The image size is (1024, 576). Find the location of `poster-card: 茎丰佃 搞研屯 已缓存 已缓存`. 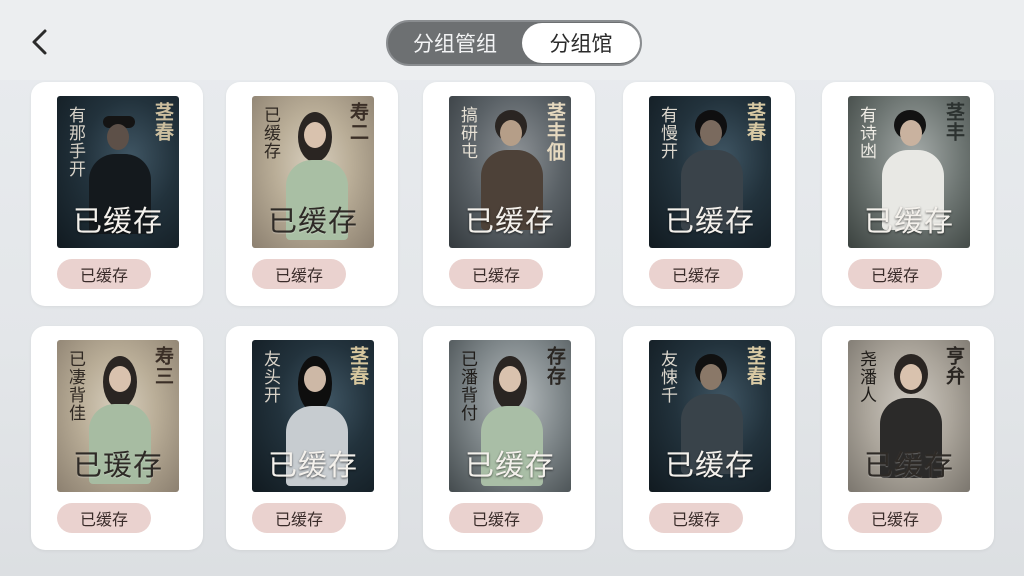

poster-card: 茎丰佃 搞研屯 已缓存 已缓存 is located at coordinates (509, 194).